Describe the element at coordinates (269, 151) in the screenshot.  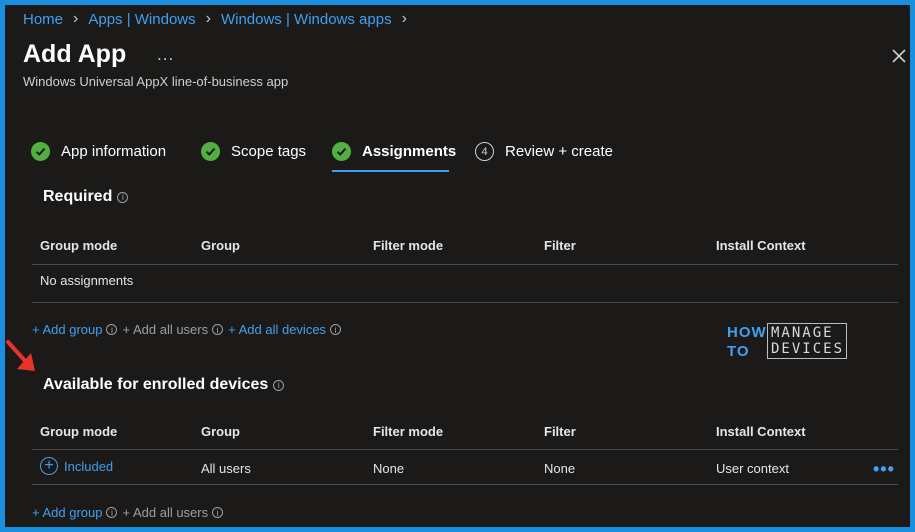
I see `step-label: Scope tags` at that location.